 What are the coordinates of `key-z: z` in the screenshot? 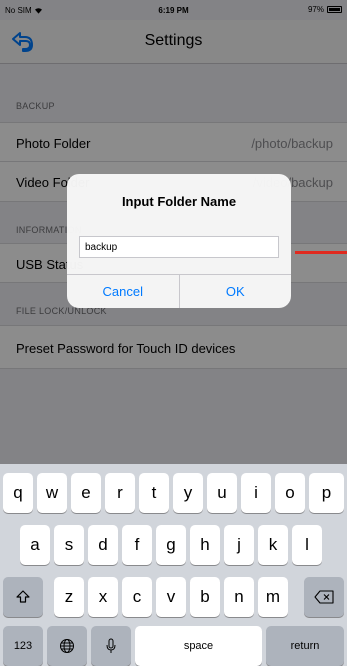 It's located at (69, 597).